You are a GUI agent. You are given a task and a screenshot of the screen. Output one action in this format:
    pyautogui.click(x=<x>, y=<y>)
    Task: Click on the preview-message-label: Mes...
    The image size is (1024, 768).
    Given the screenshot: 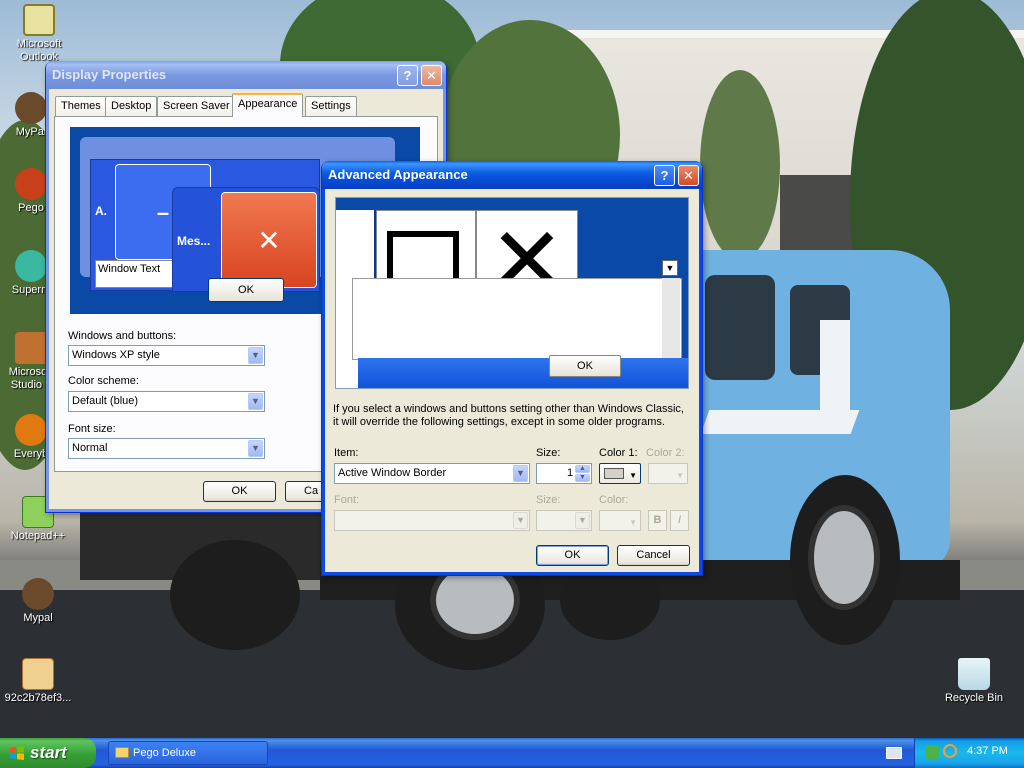 What is the action you would take?
    pyautogui.click(x=194, y=241)
    